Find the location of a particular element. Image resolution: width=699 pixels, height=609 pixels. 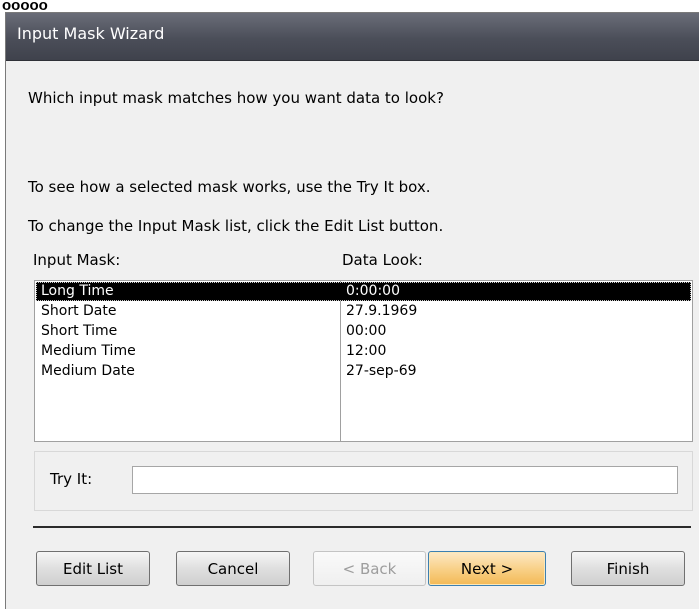

input-mask-header: Input Mask: is located at coordinates (77, 260).